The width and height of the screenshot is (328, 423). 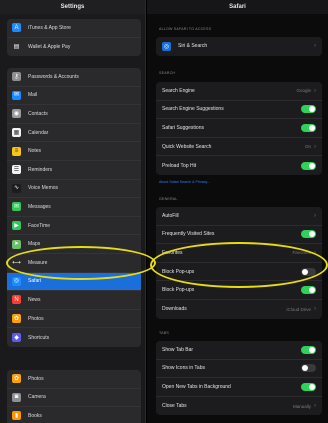 I want to click on setting-label: Favorites, so click(x=172, y=252).